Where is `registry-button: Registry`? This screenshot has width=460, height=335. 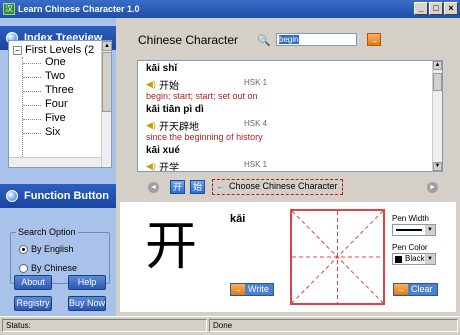 registry-button: Registry is located at coordinates (33, 303).